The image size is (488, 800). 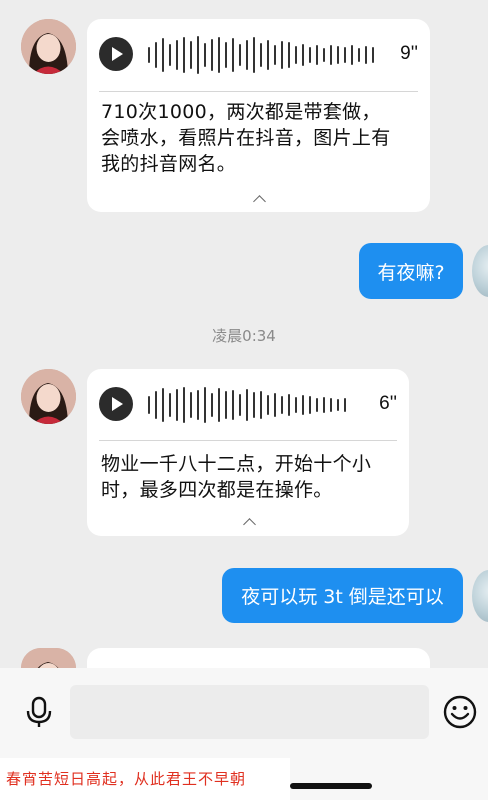 I want to click on message-text: 有夜嘛?, so click(x=411, y=272).